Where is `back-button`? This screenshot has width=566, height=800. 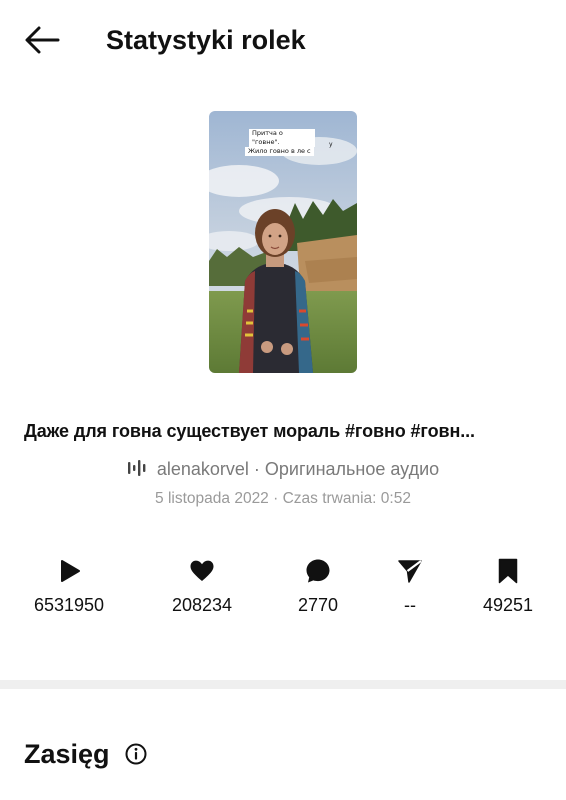 back-button is located at coordinates (42, 40).